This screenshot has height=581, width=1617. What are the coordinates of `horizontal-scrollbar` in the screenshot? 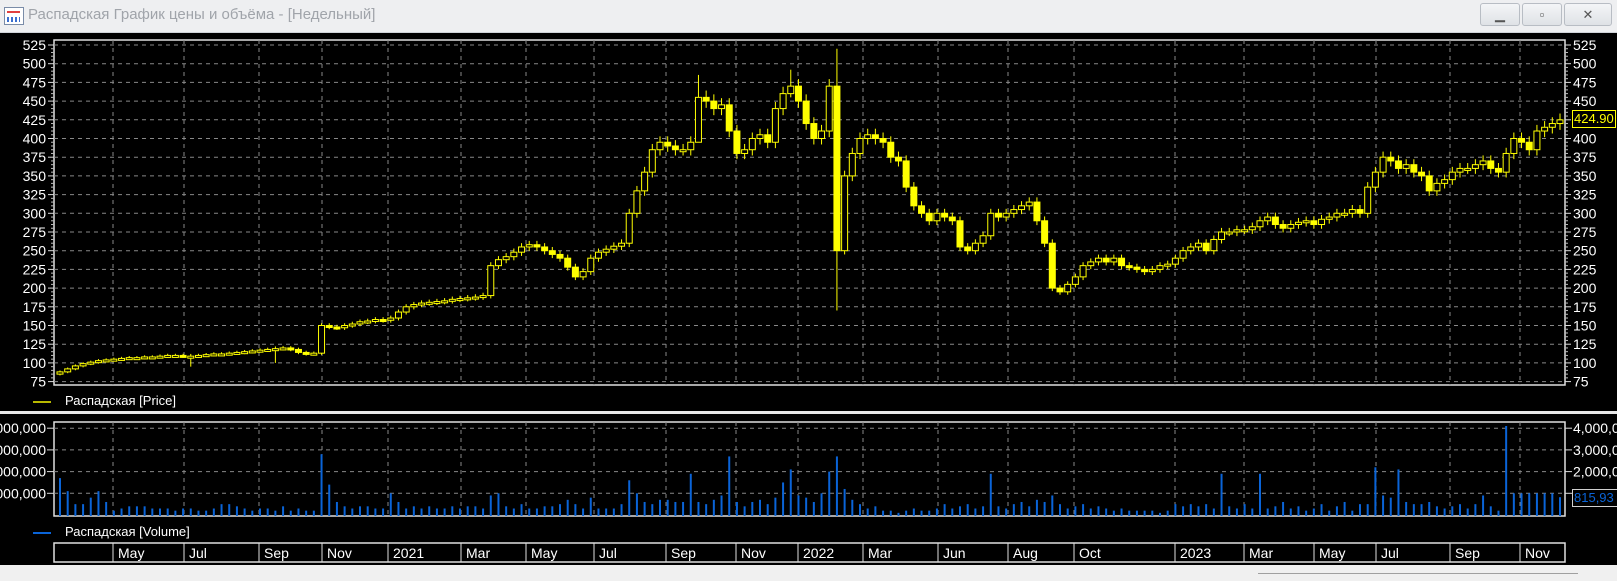 It's located at (1418, 573).